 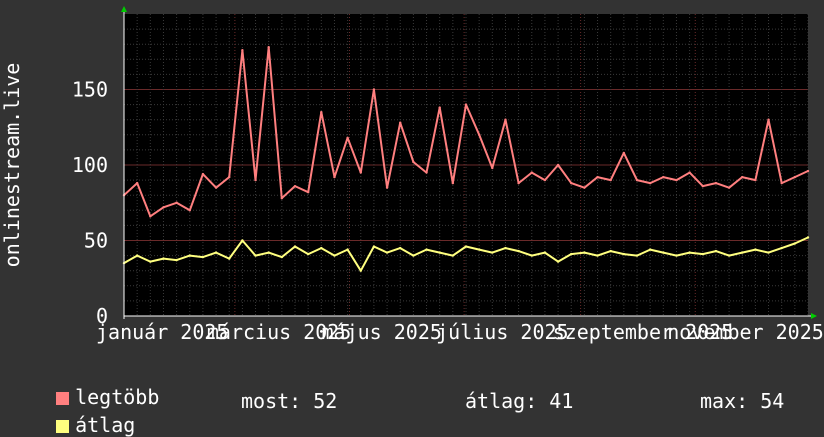 I want to click on stat-average: átlag: 41, so click(x=519, y=401).